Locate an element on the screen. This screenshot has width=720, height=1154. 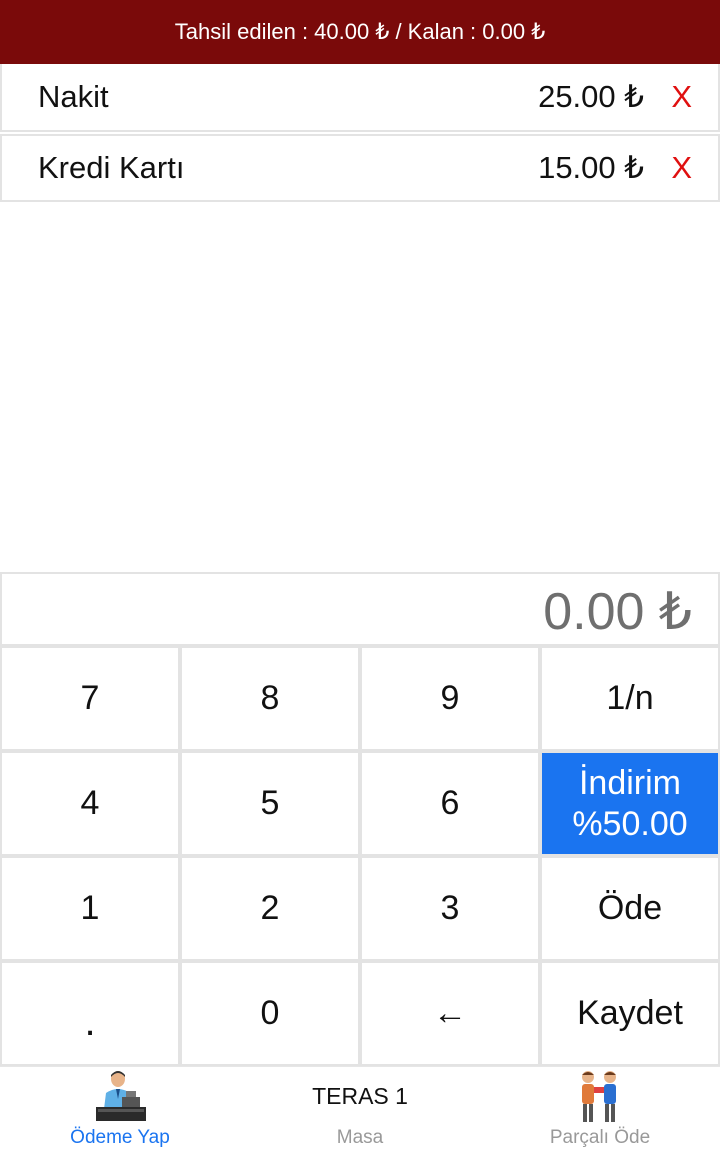
key-8: 8 is located at coordinates (270, 698).